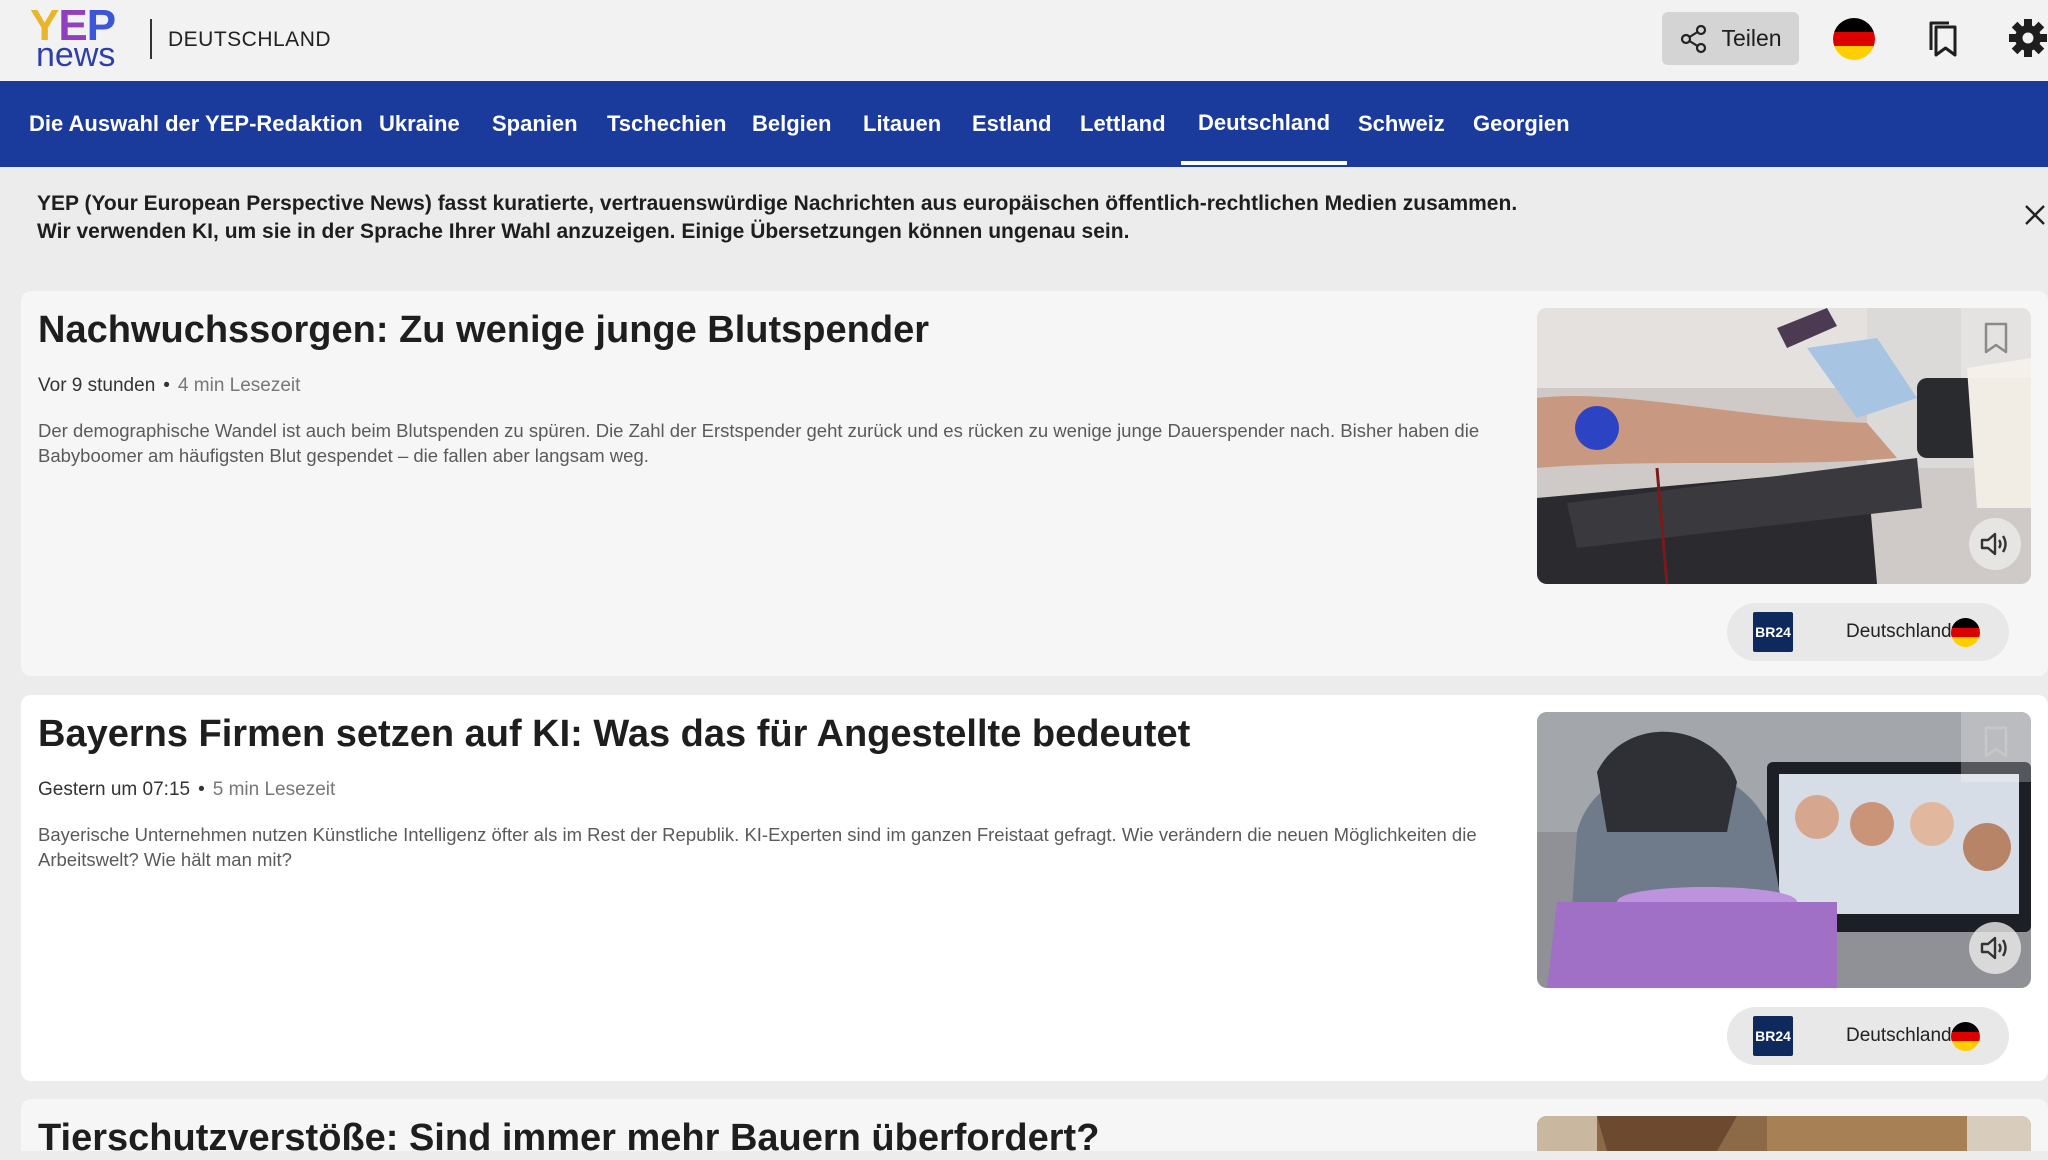 The height and width of the screenshot is (1160, 2048). I want to click on nav-item-litauen: Litauen, so click(902, 124).